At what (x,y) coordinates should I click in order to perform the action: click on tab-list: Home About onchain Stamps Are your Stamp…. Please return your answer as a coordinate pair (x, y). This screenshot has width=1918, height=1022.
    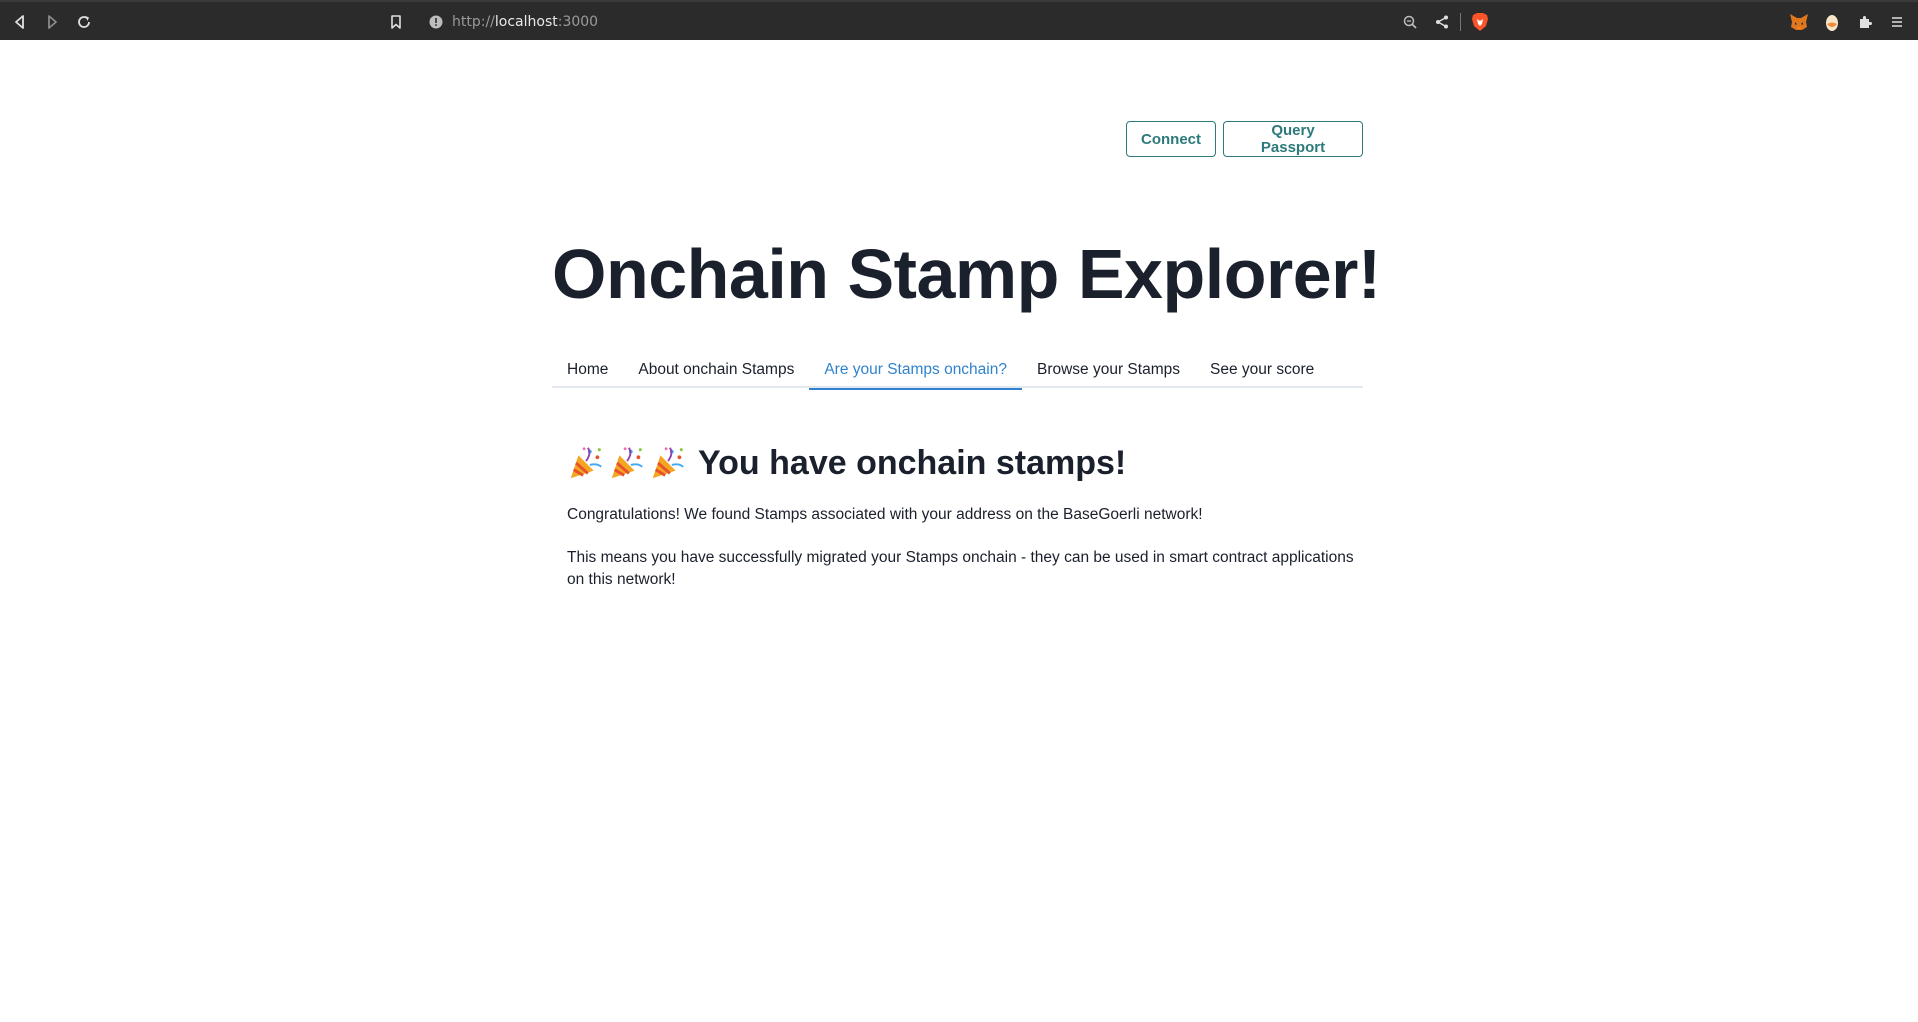
    Looking at the image, I should click on (957, 371).